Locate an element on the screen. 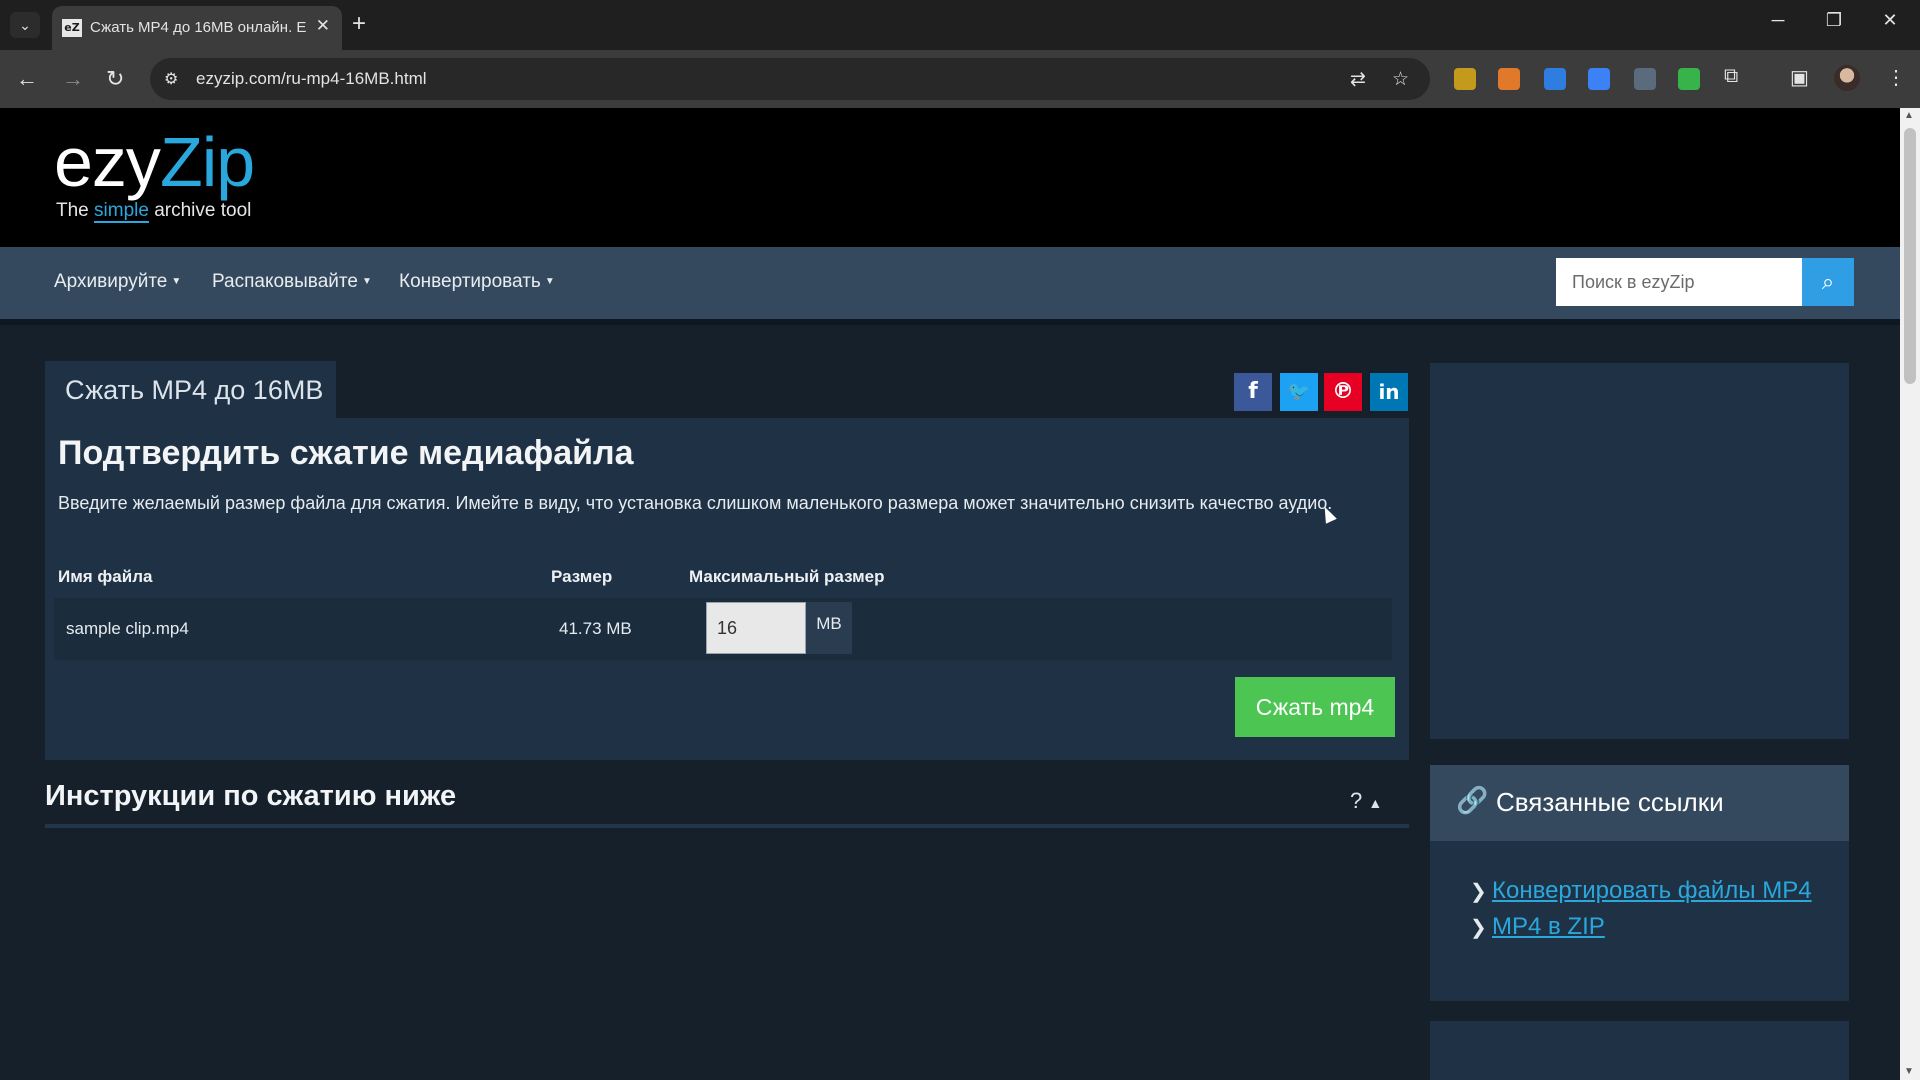 The height and width of the screenshot is (1080, 1920). column-header-filename: Имя файла is located at coordinates (105, 576).